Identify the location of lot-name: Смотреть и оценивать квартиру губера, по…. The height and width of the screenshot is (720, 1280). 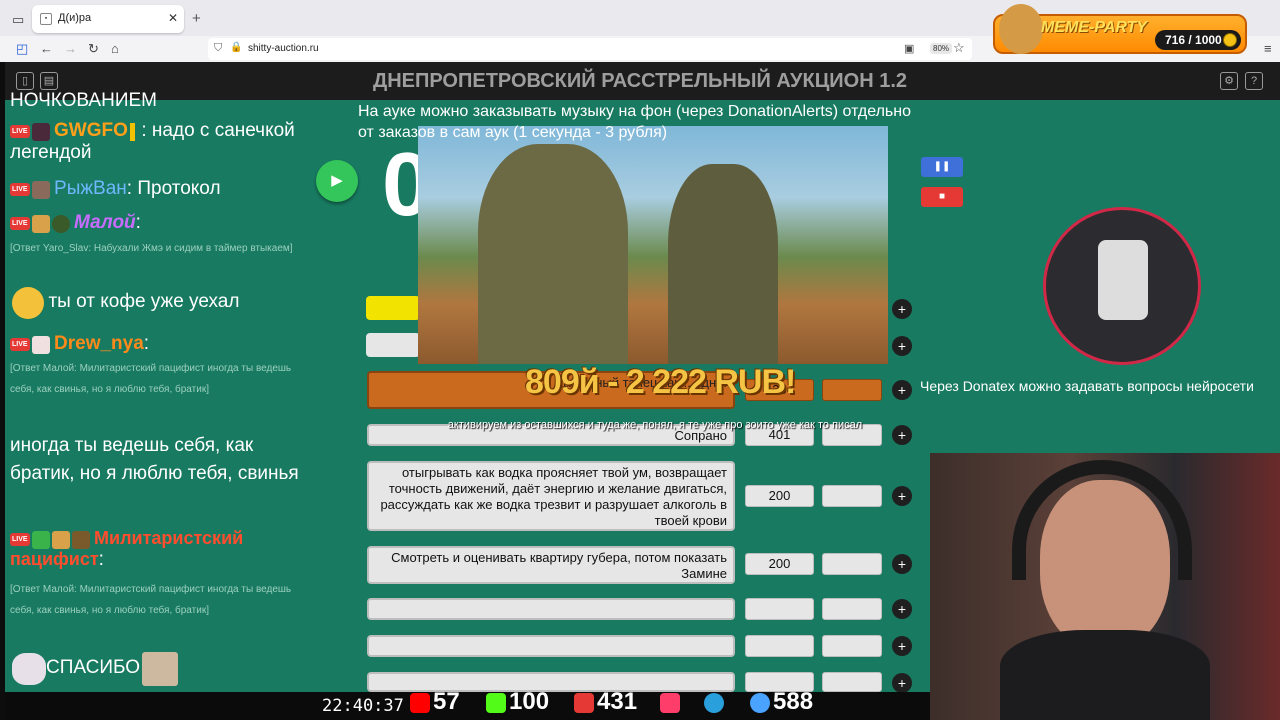
(551, 565).